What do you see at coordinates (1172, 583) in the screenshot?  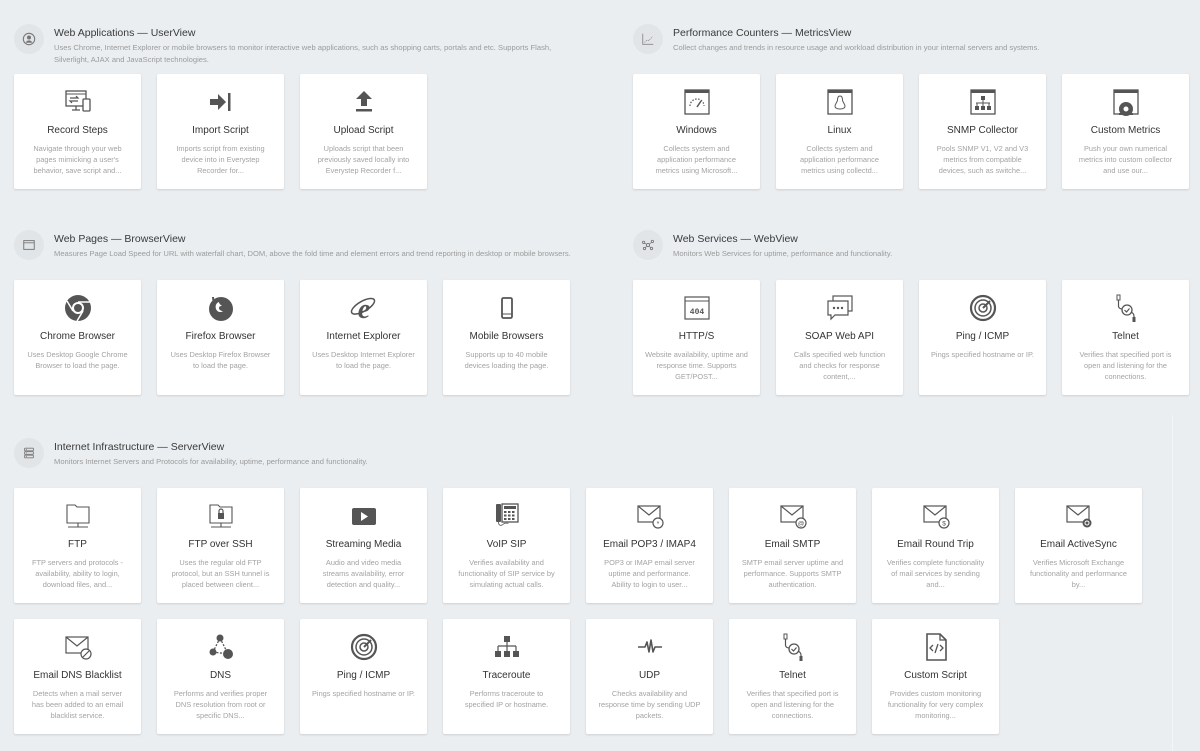 I see `scroll-divider` at bounding box center [1172, 583].